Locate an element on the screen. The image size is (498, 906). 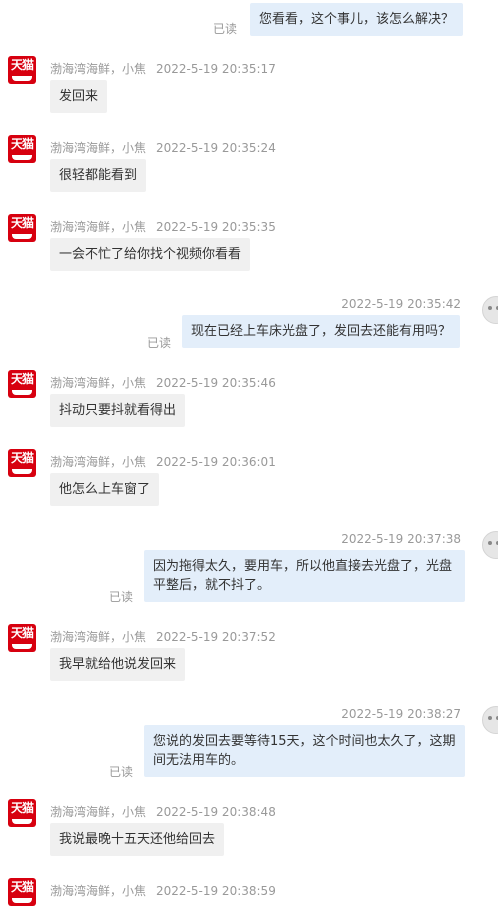
message-text: 他怎么上车窗了 is located at coordinates (105, 489).